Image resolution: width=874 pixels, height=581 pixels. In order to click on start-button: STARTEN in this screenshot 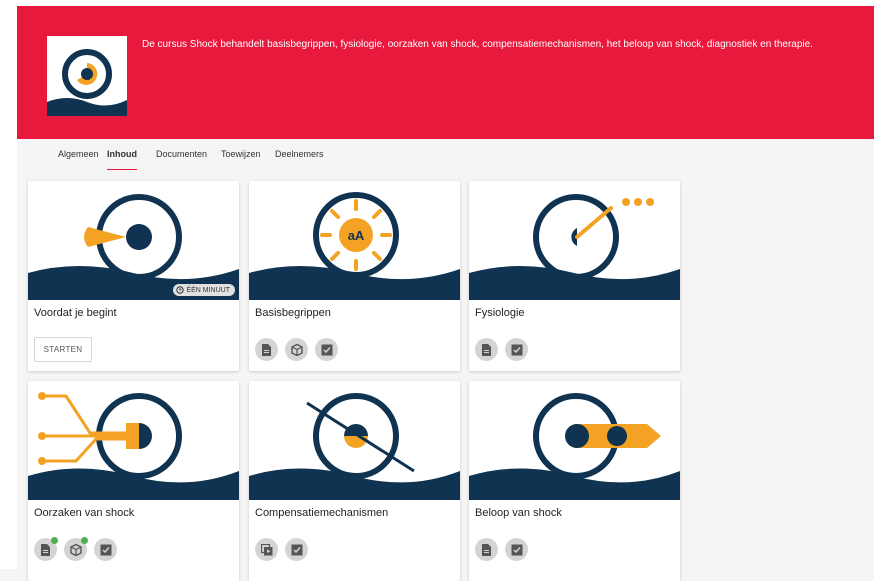, I will do `click(63, 349)`.